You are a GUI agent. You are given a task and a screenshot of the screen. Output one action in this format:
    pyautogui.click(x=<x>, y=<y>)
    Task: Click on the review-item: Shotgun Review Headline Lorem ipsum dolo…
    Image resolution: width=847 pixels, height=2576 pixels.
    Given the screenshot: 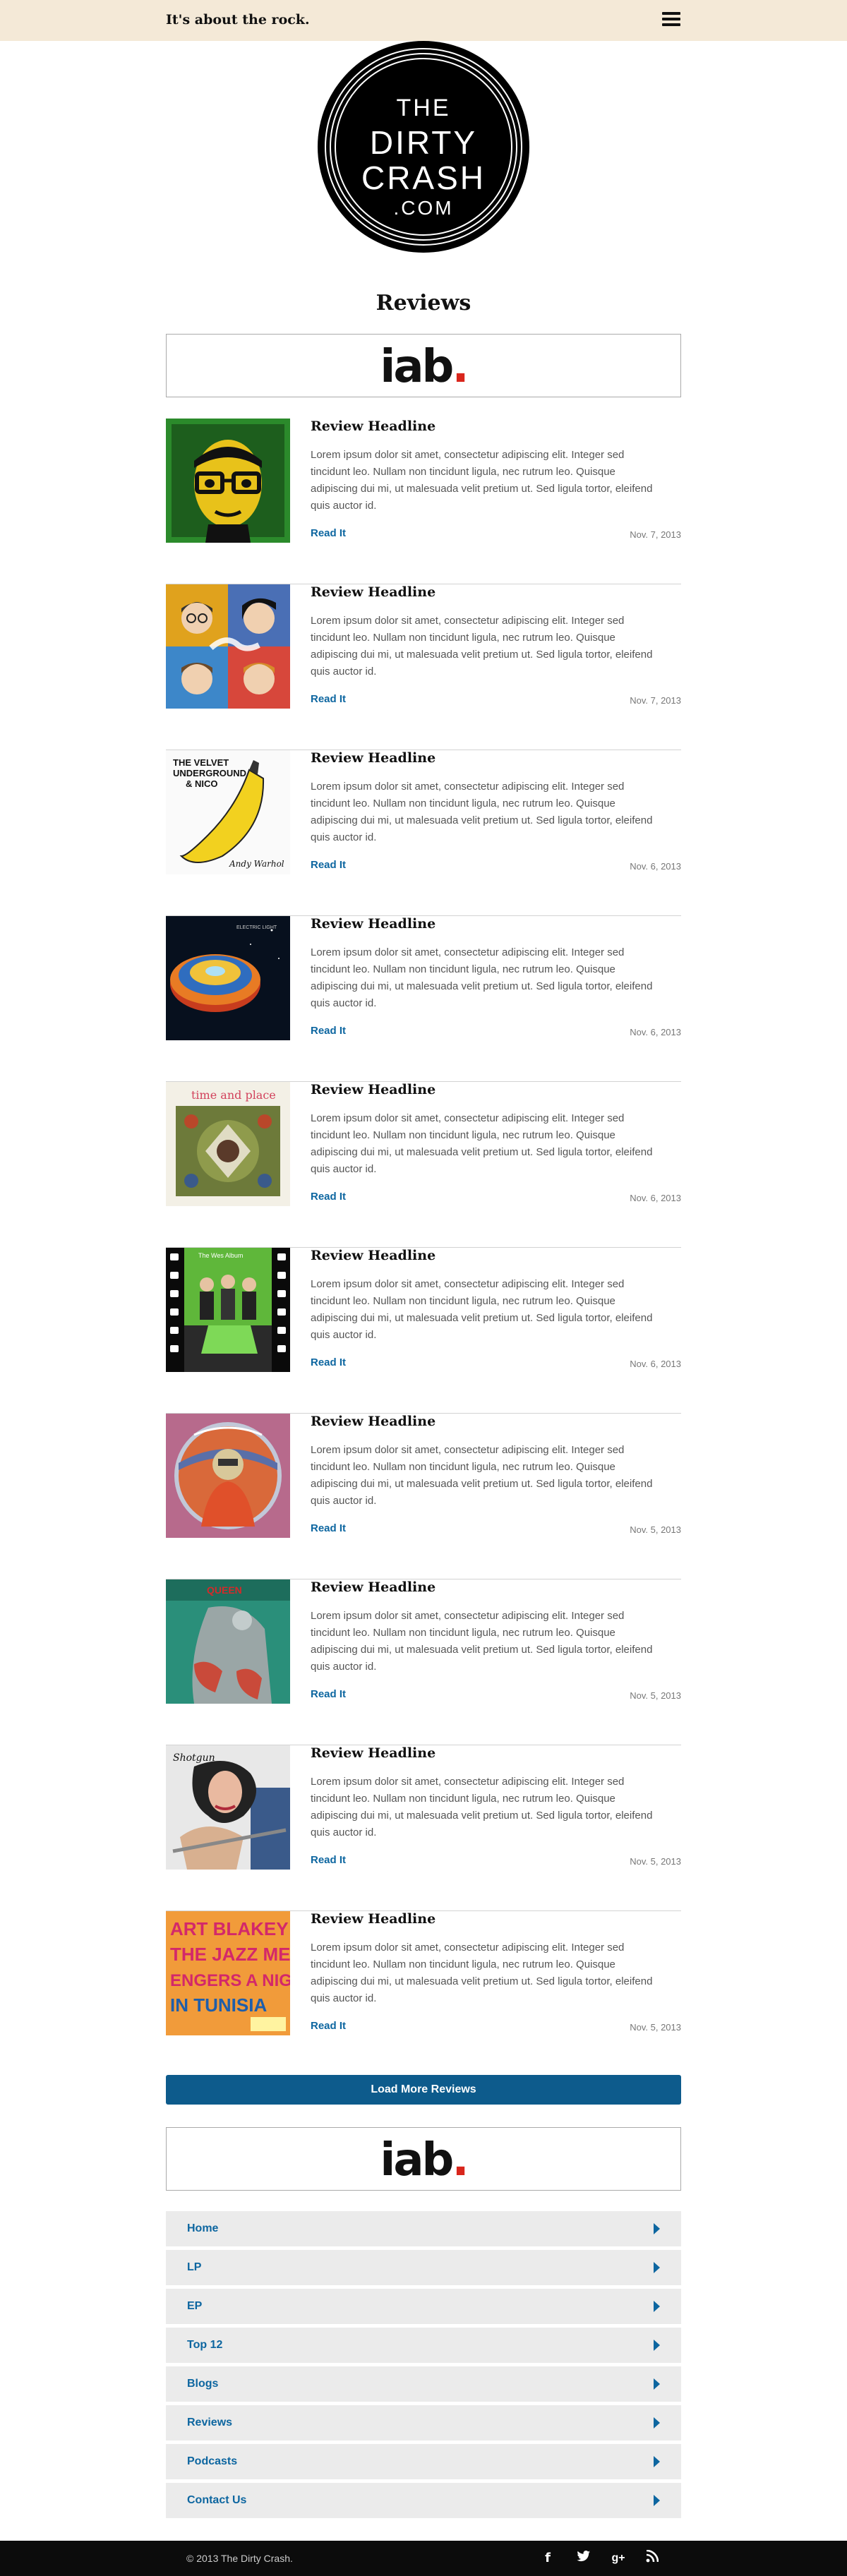 What is the action you would take?
    pyautogui.click(x=423, y=1828)
    